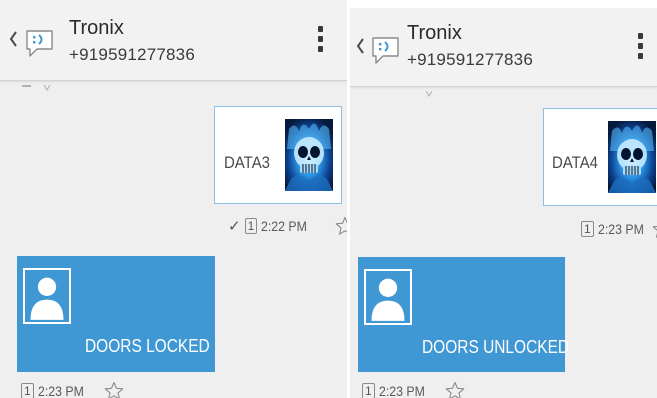 The height and width of the screenshot is (398, 657). Describe the element at coordinates (496, 347) in the screenshot. I see `message-text: DOORS UNLOCKED` at that location.